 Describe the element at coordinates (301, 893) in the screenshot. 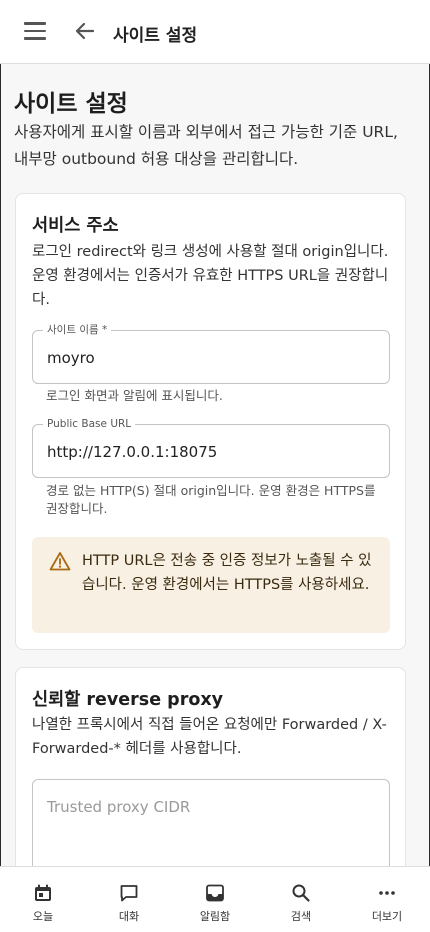

I see `search-icon` at that location.